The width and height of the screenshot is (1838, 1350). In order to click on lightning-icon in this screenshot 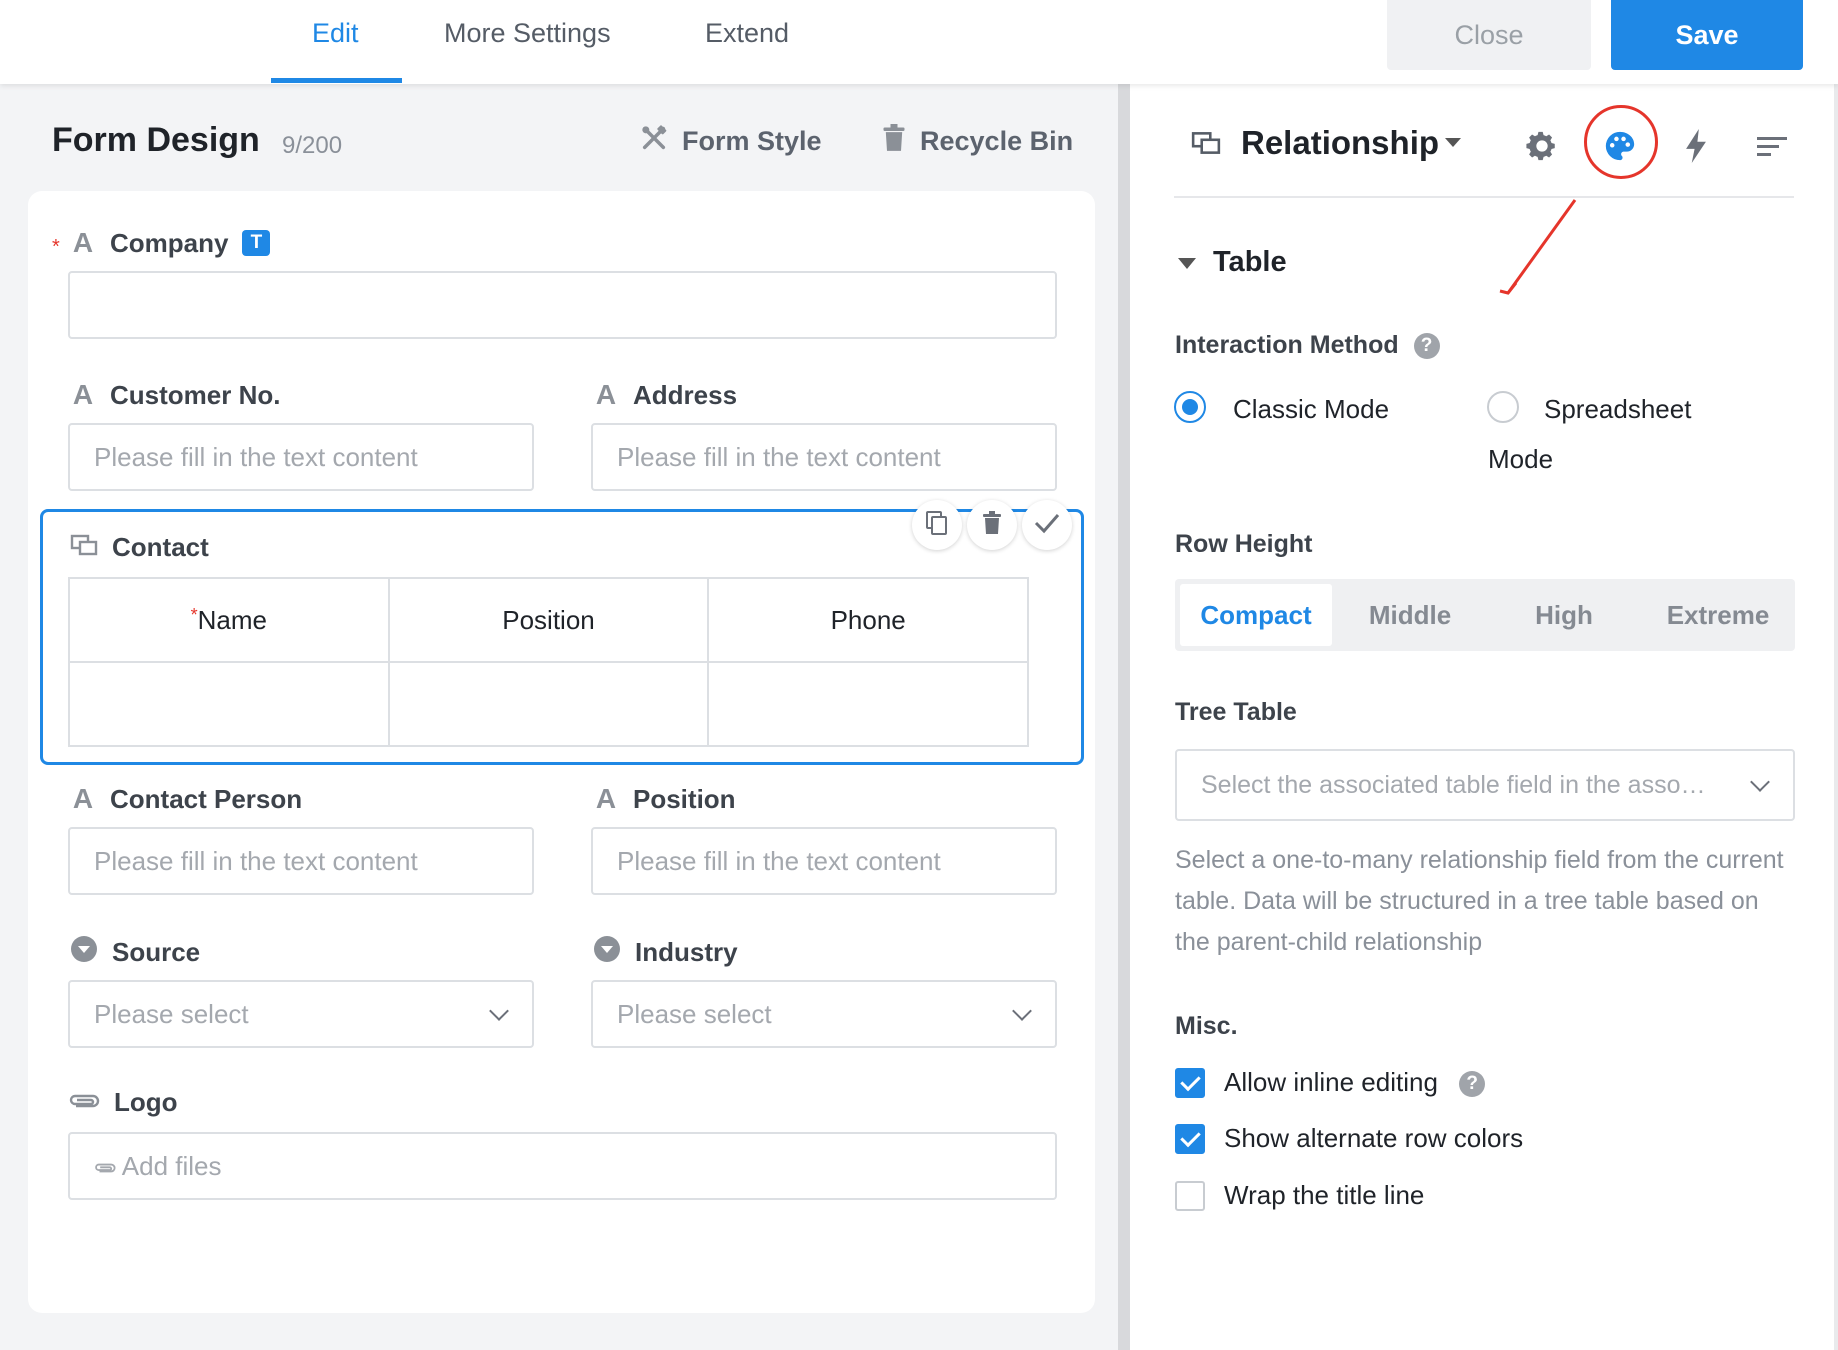, I will do `click(1696, 146)`.